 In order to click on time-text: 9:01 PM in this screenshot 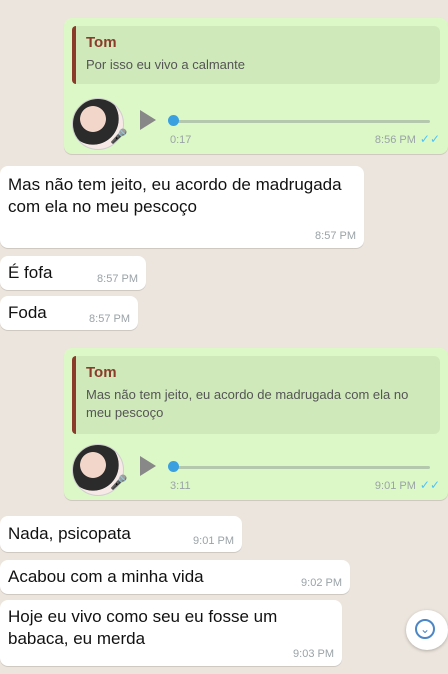, I will do `click(395, 486)`.